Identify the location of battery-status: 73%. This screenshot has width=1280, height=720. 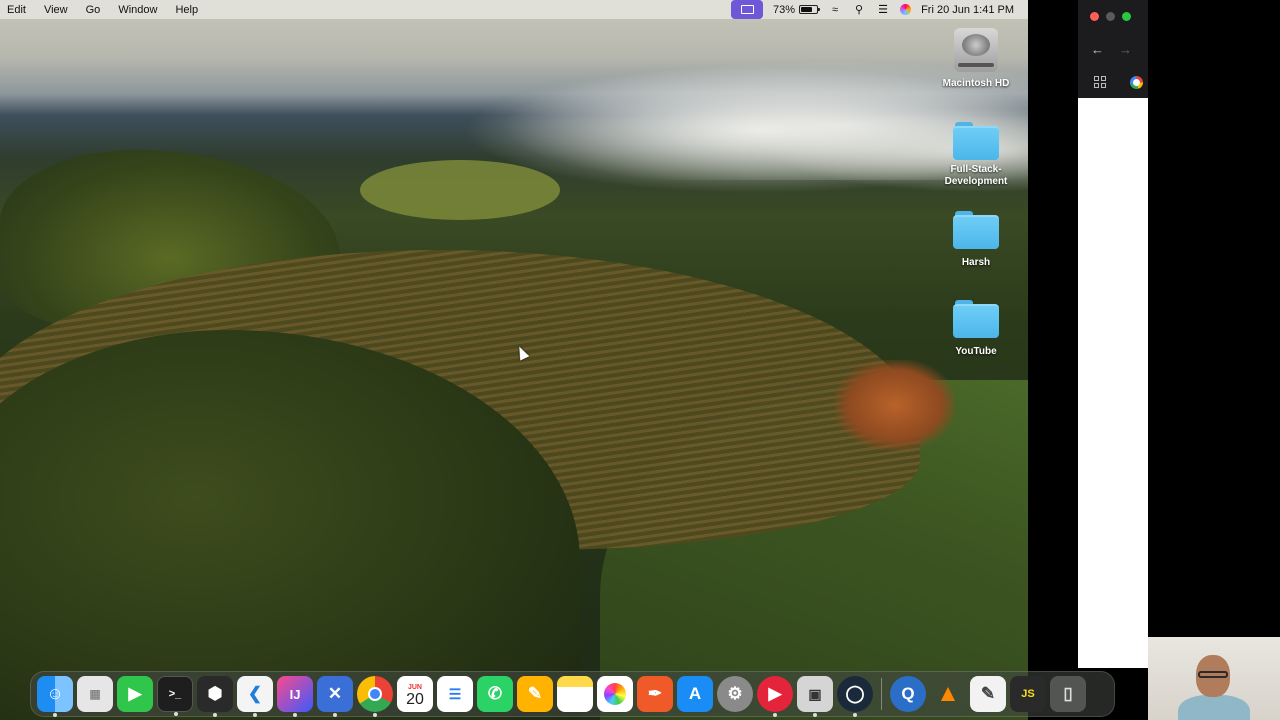
(797, 9).